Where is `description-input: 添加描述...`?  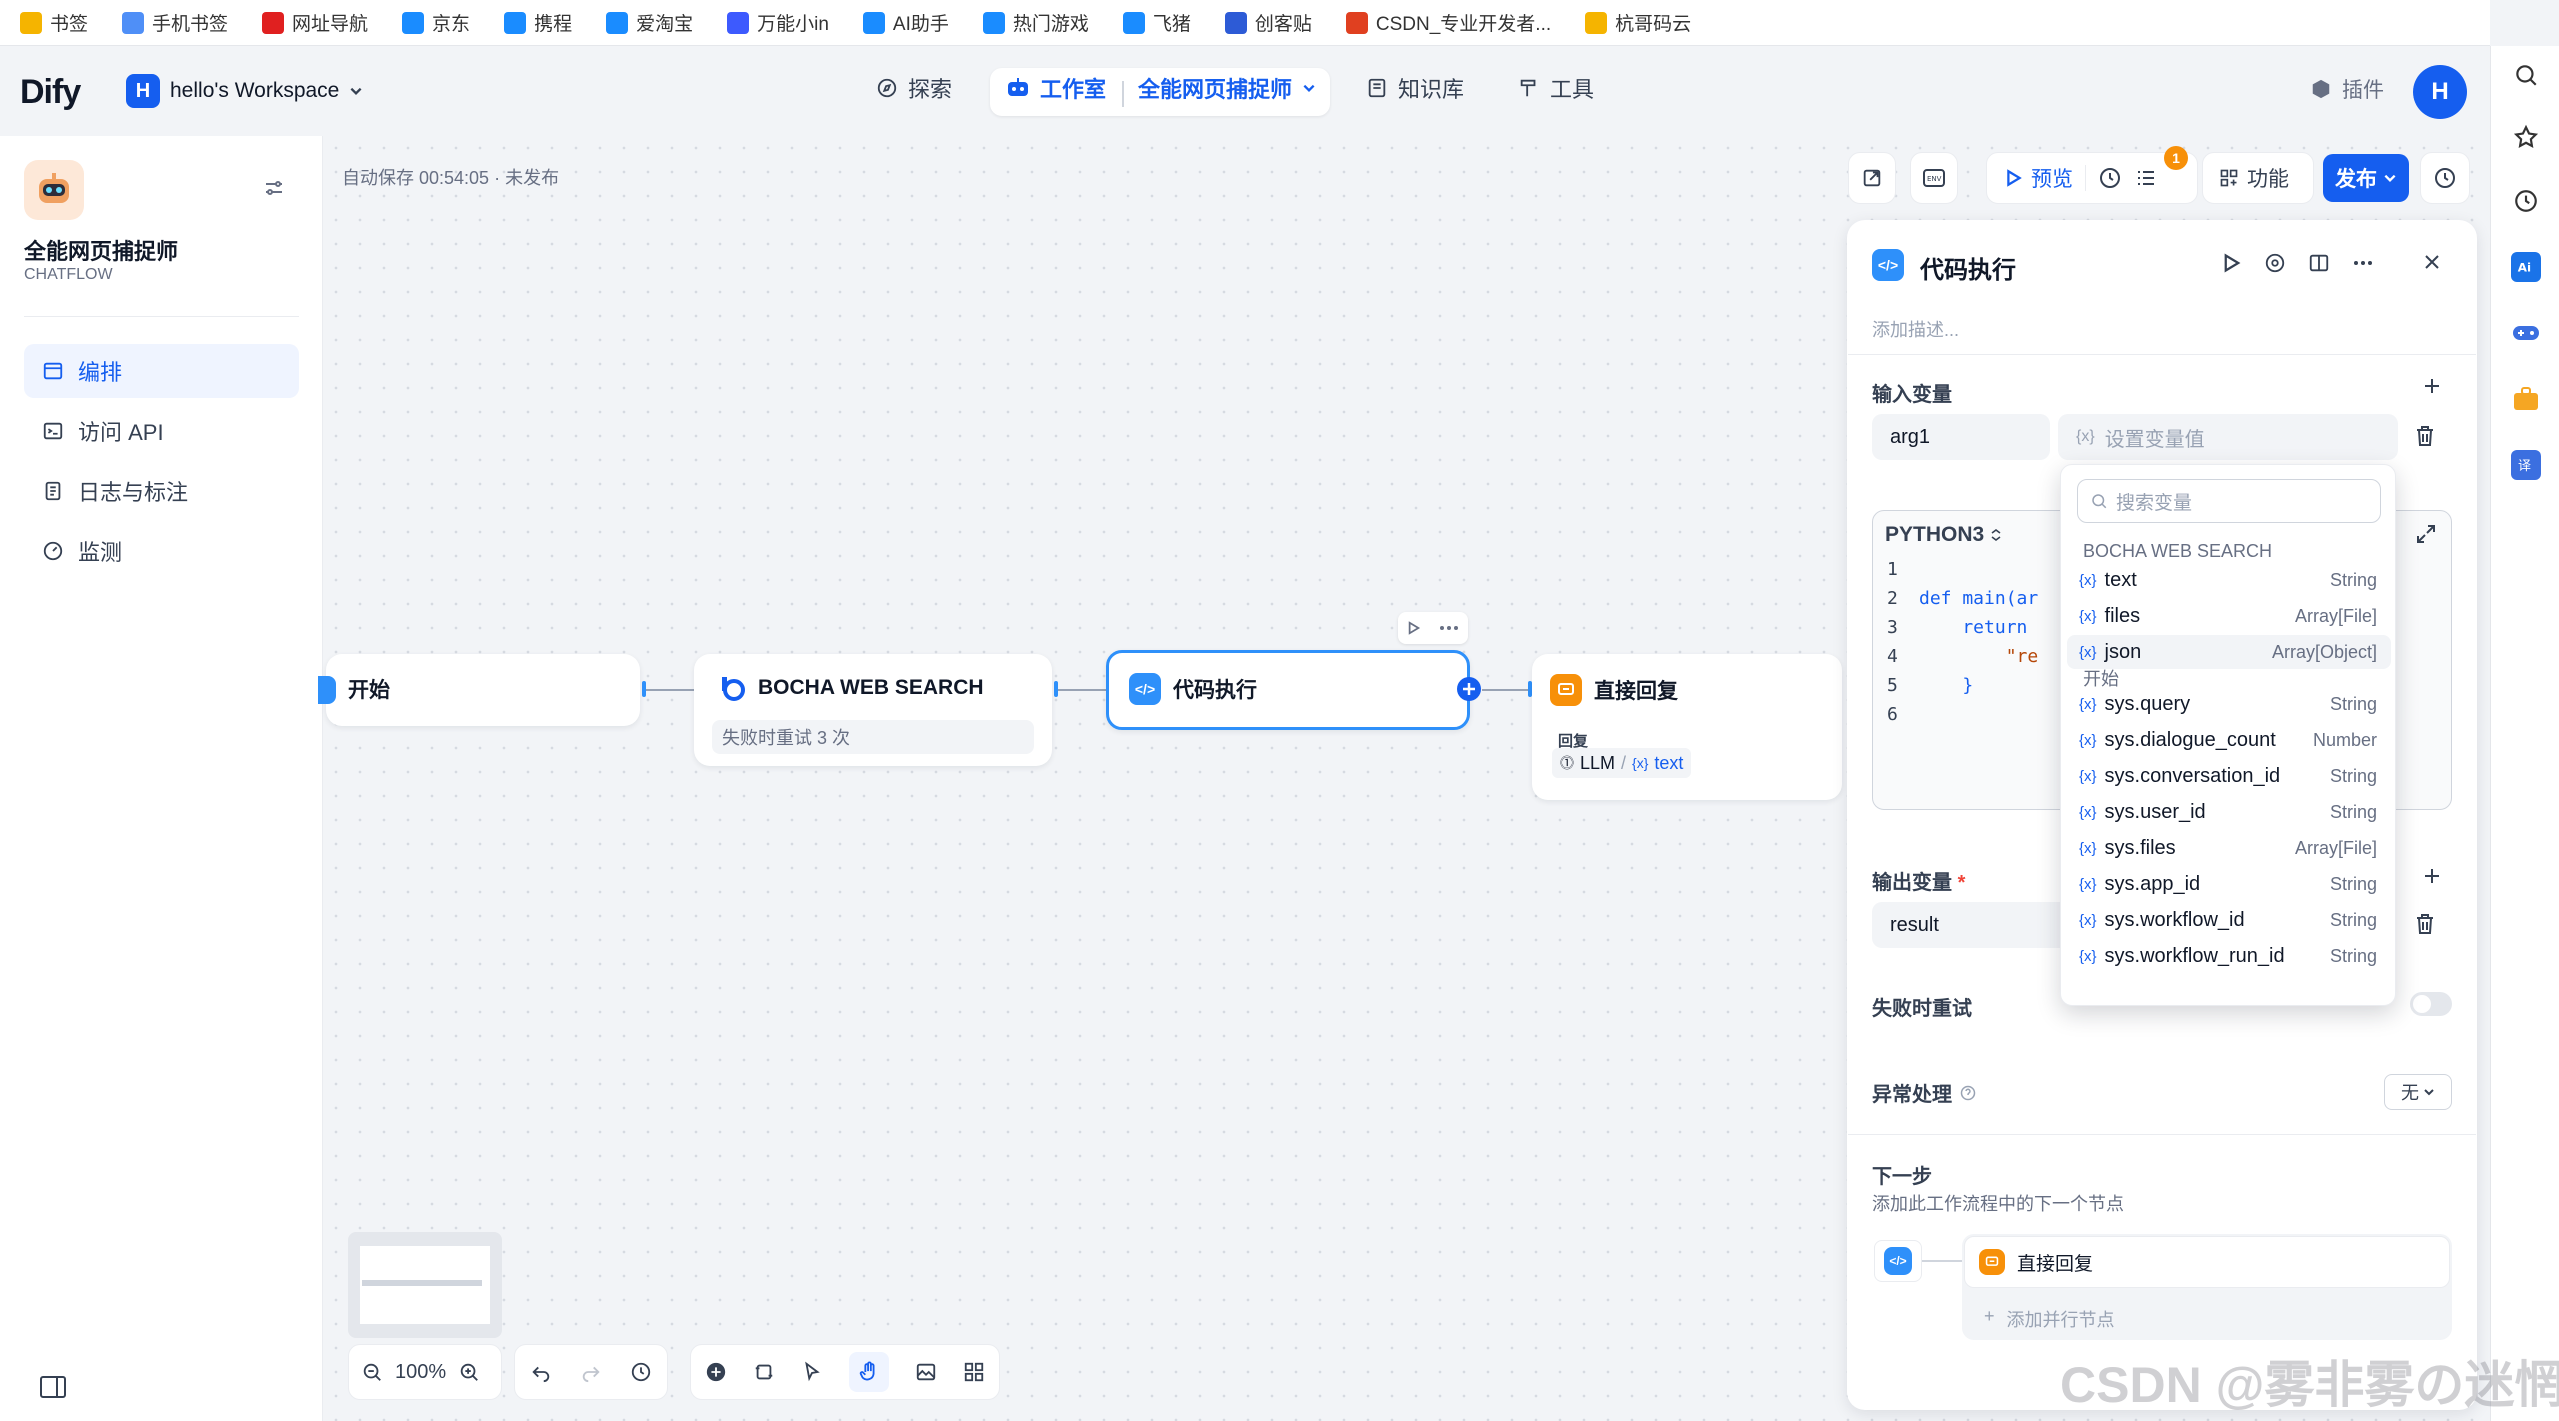 description-input: 添加描述... is located at coordinates (1915, 329).